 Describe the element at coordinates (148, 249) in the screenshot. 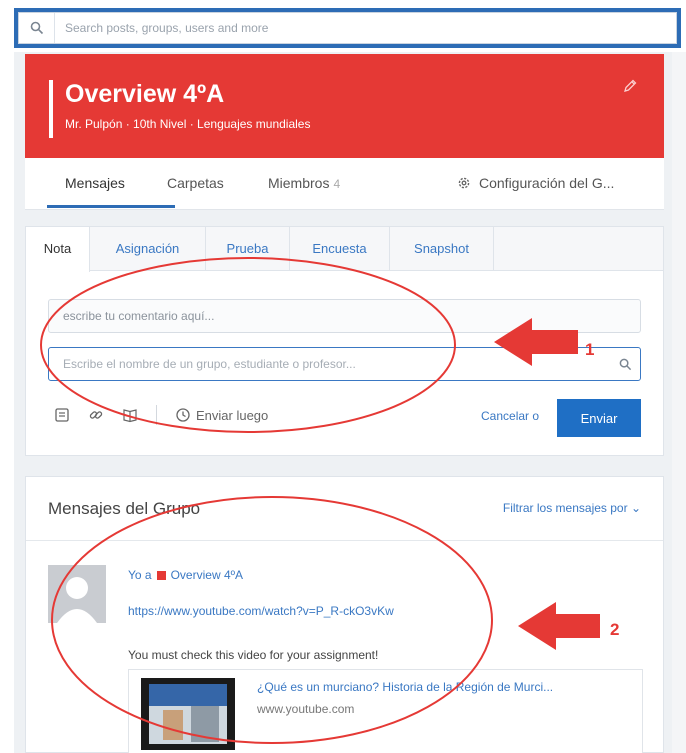

I see `tab-assignment: Asignación` at that location.